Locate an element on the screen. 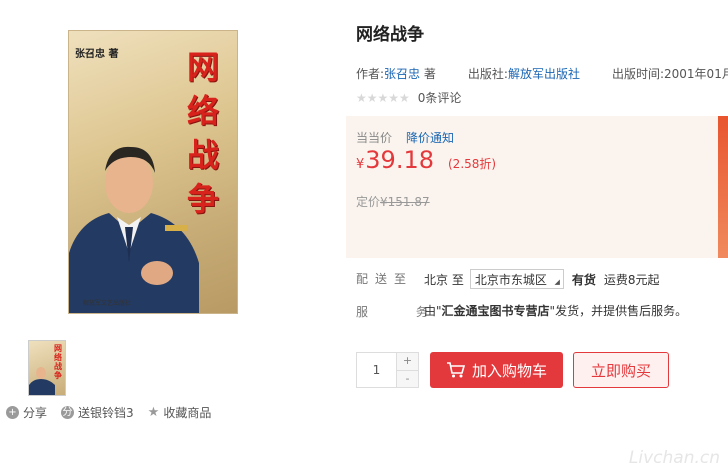  book-cover-image: 张召忠 著 网 络 战 争 解放军文艺出版社 is located at coordinates (153, 172).